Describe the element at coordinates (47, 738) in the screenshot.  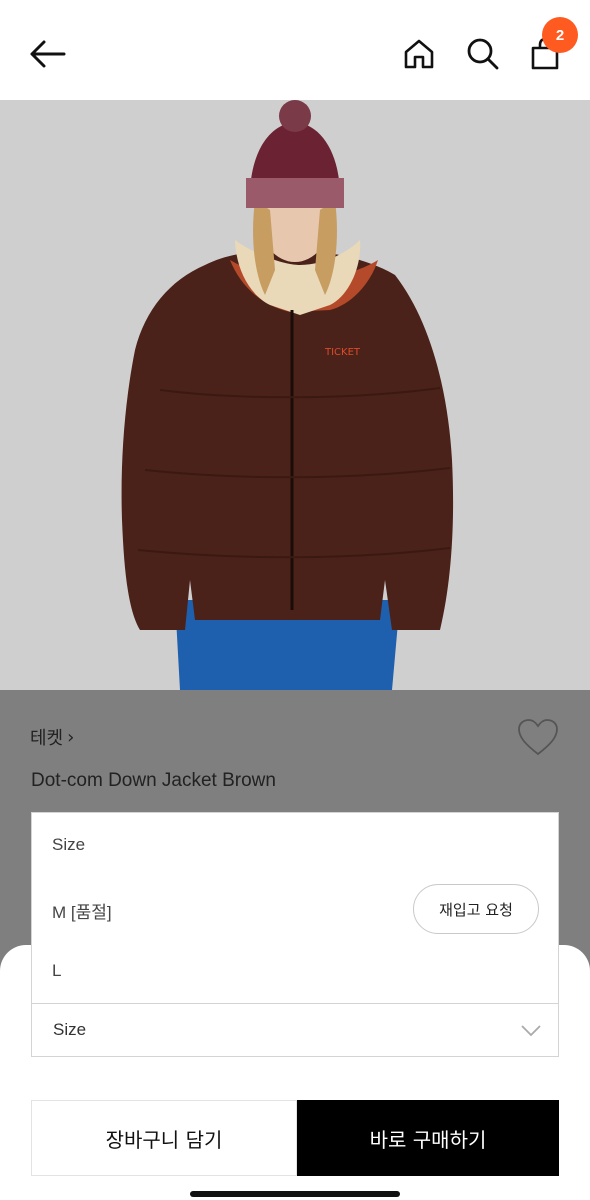
I see `brand-name: 테켓` at that location.